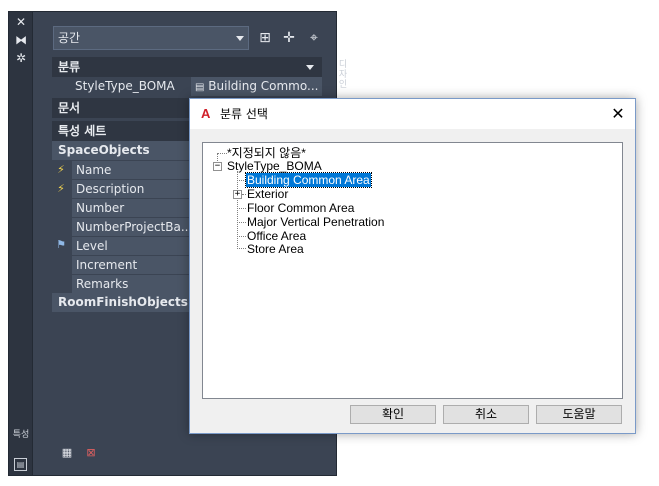  What do you see at coordinates (486, 414) in the screenshot?
I see `cancel-button: 취소` at bounding box center [486, 414].